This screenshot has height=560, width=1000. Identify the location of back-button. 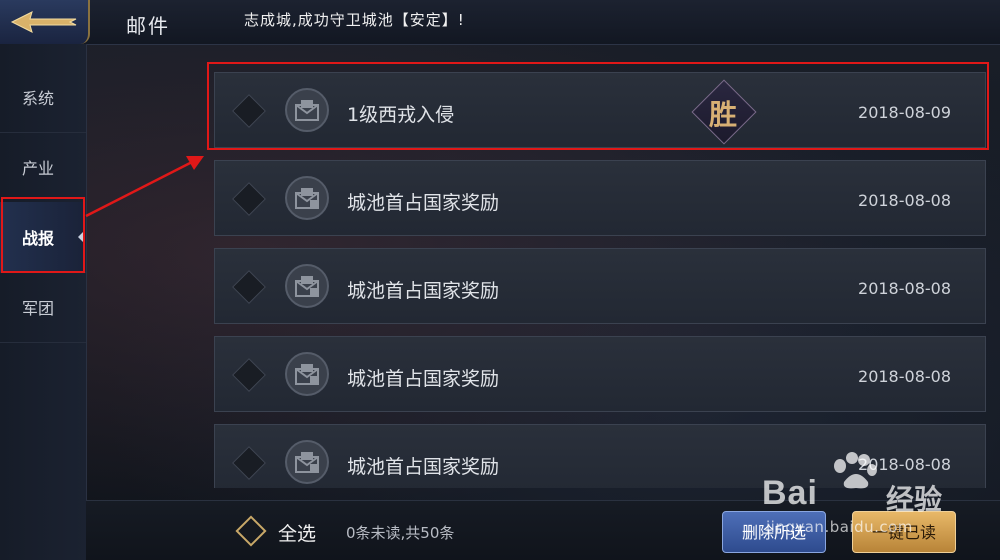
(45, 22).